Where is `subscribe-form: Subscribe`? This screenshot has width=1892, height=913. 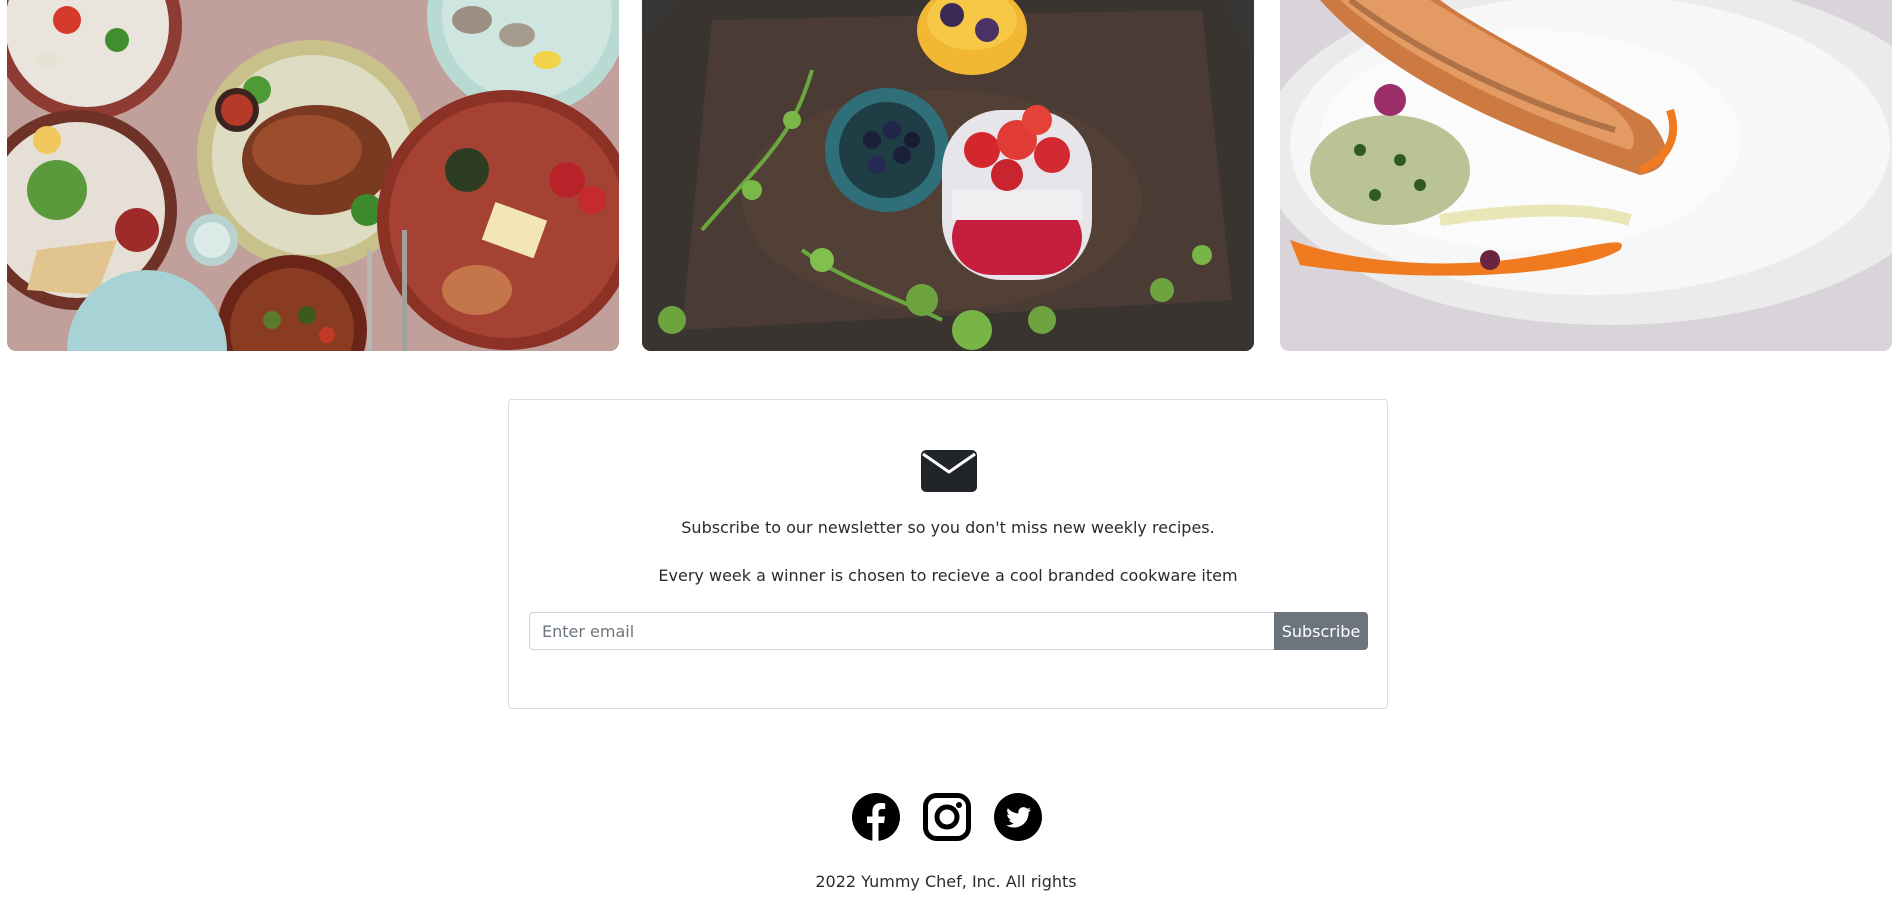
subscribe-form: Subscribe is located at coordinates (948, 631).